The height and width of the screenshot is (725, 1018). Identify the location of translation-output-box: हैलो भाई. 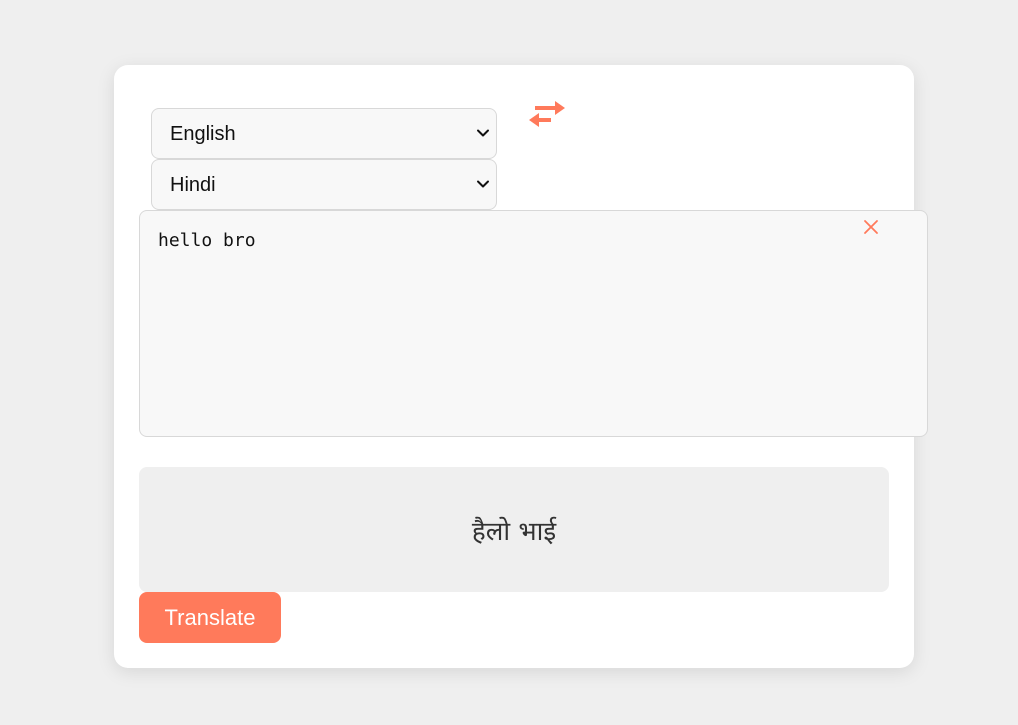
(514, 529).